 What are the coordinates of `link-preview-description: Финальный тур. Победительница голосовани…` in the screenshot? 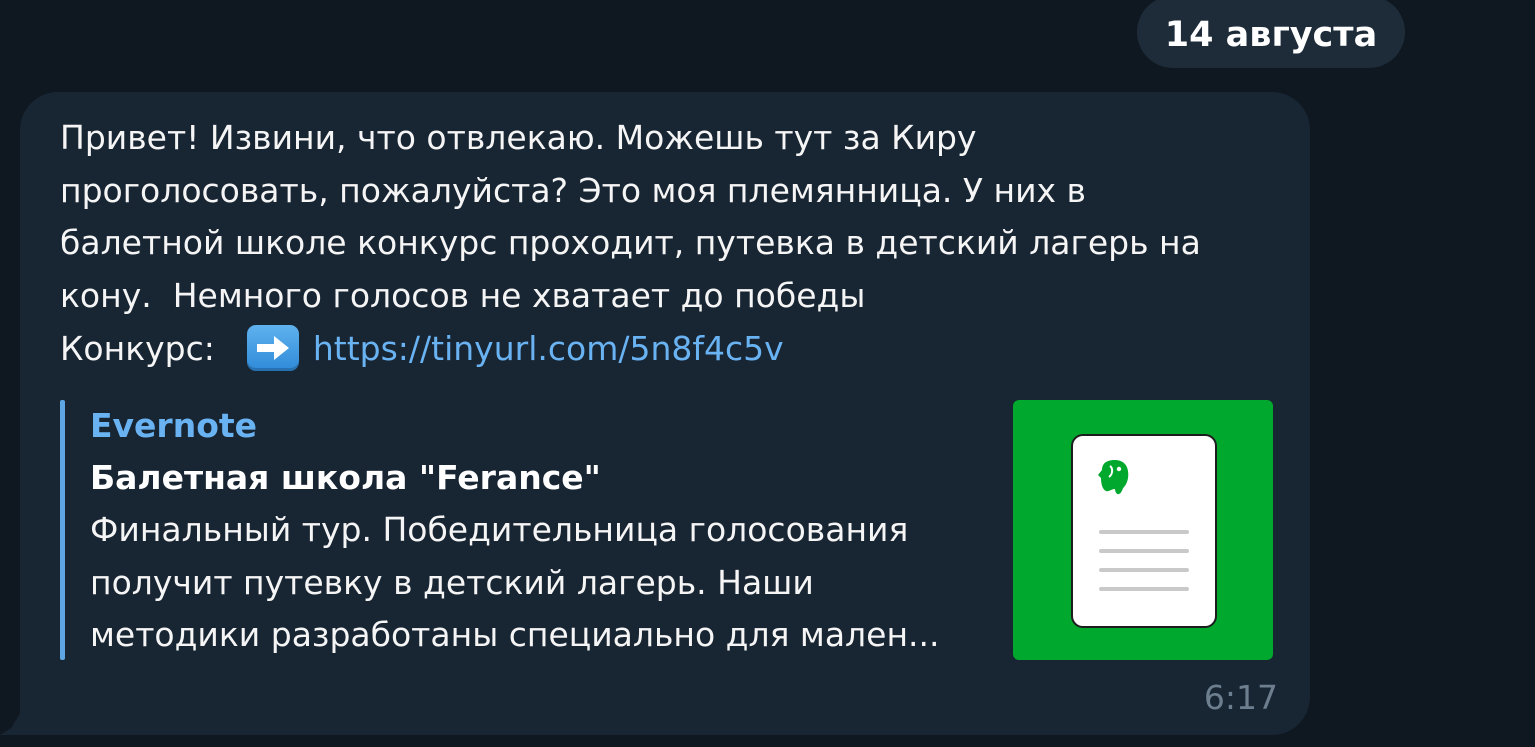 It's located at (550, 583).